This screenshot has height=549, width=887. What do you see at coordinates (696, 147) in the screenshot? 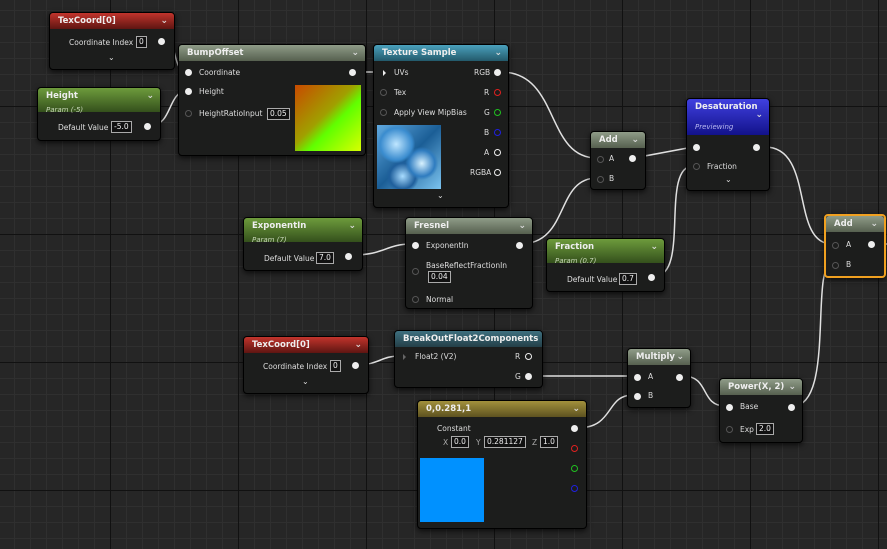
I see `input-pin` at bounding box center [696, 147].